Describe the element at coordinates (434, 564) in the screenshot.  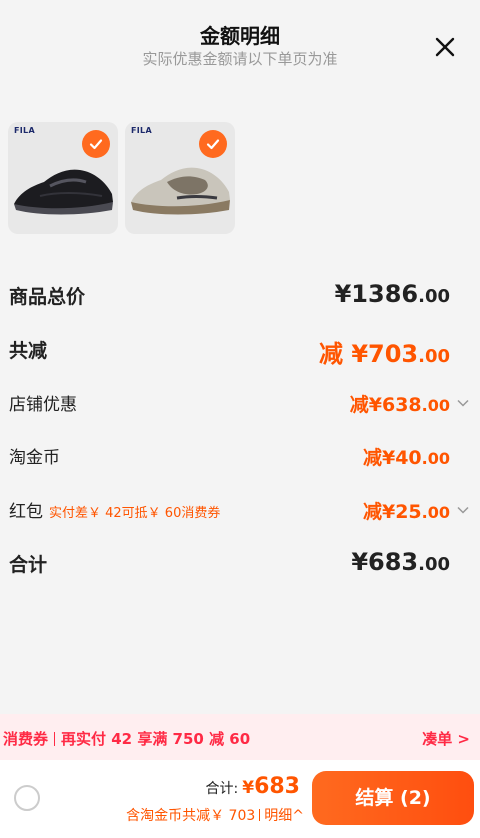
I see `final-dec: .00` at that location.